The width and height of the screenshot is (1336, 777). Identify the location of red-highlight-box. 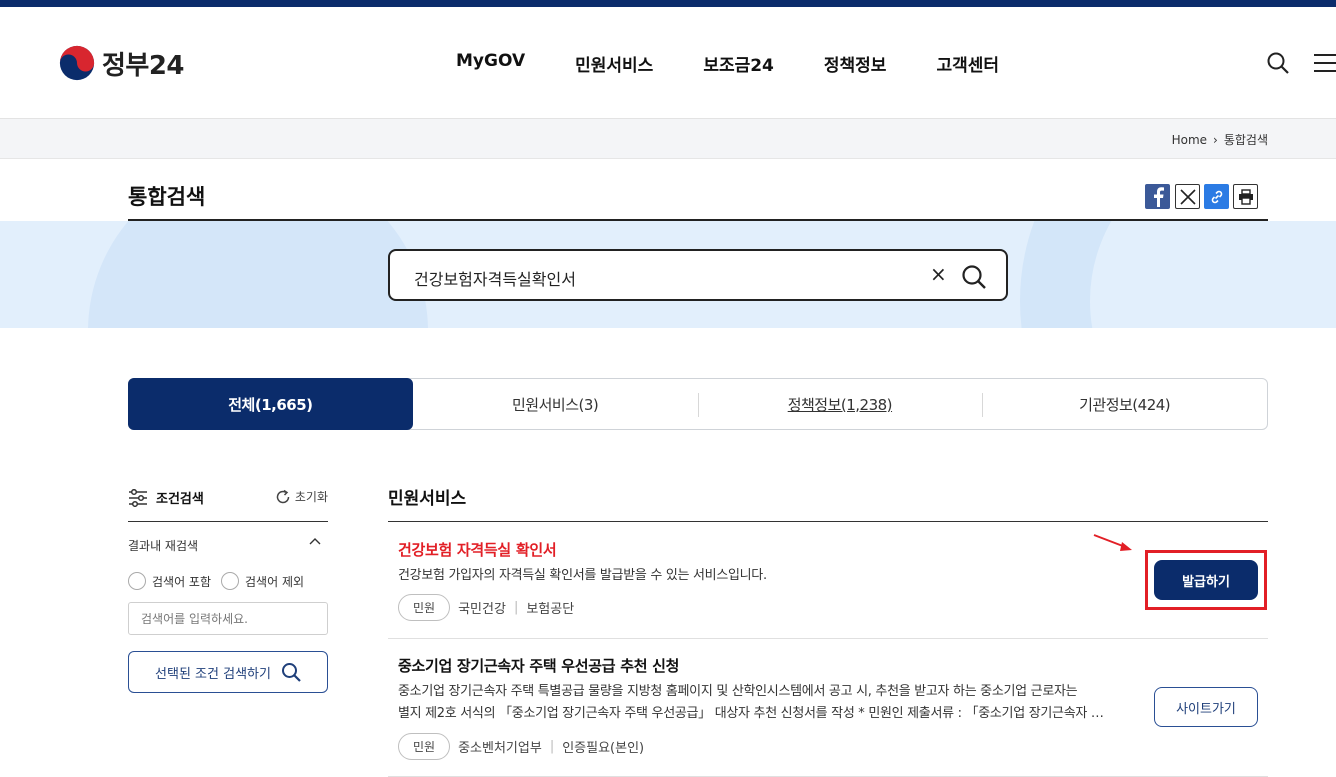
(1206, 580).